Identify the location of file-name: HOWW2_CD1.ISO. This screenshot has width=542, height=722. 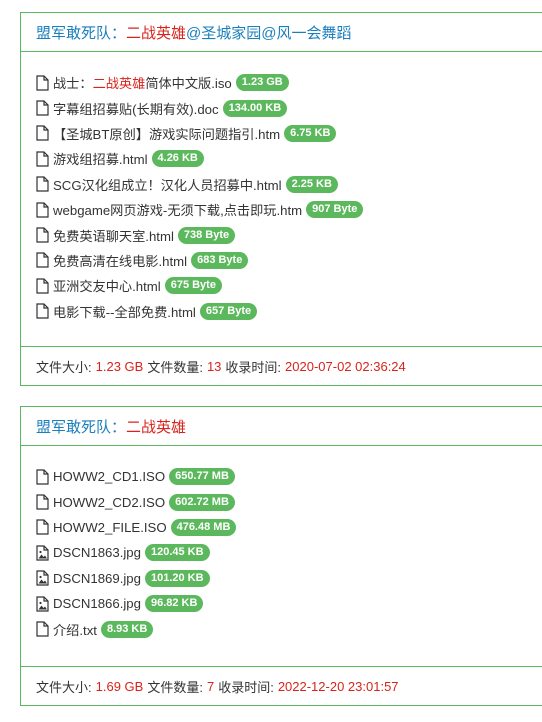
(109, 477).